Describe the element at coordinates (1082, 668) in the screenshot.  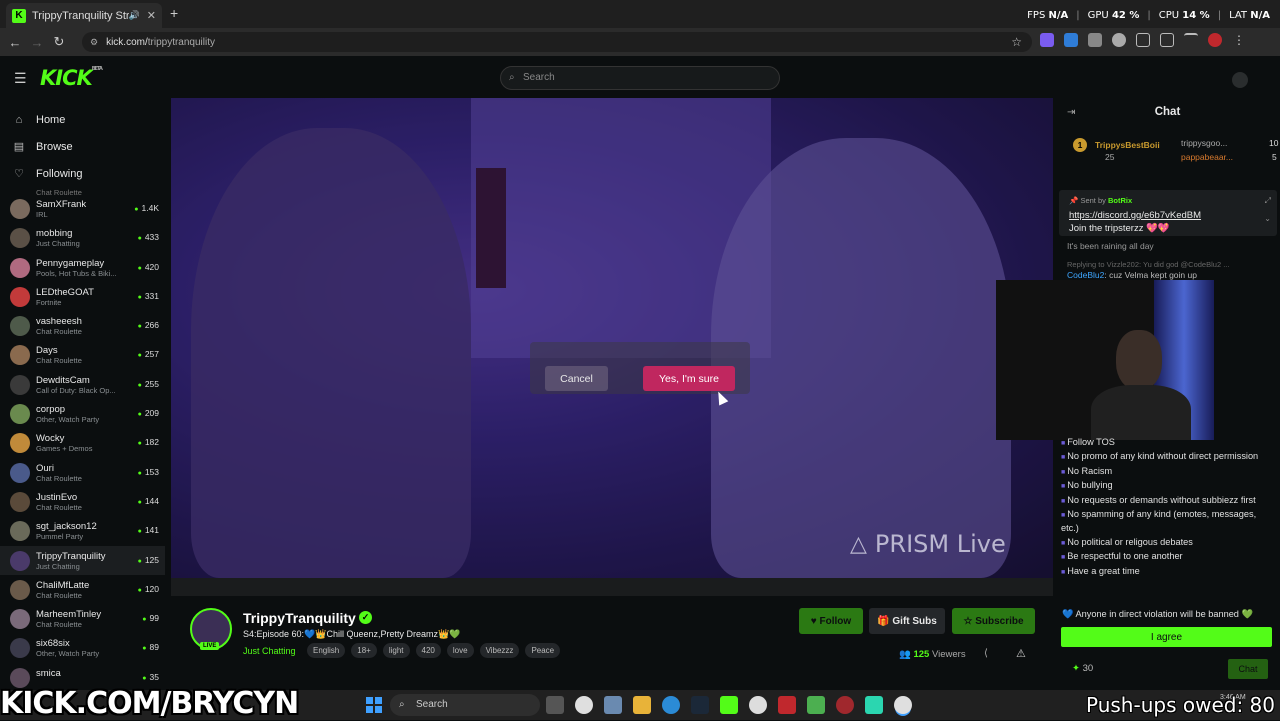
I see `channel-points: ✦ 30` at that location.